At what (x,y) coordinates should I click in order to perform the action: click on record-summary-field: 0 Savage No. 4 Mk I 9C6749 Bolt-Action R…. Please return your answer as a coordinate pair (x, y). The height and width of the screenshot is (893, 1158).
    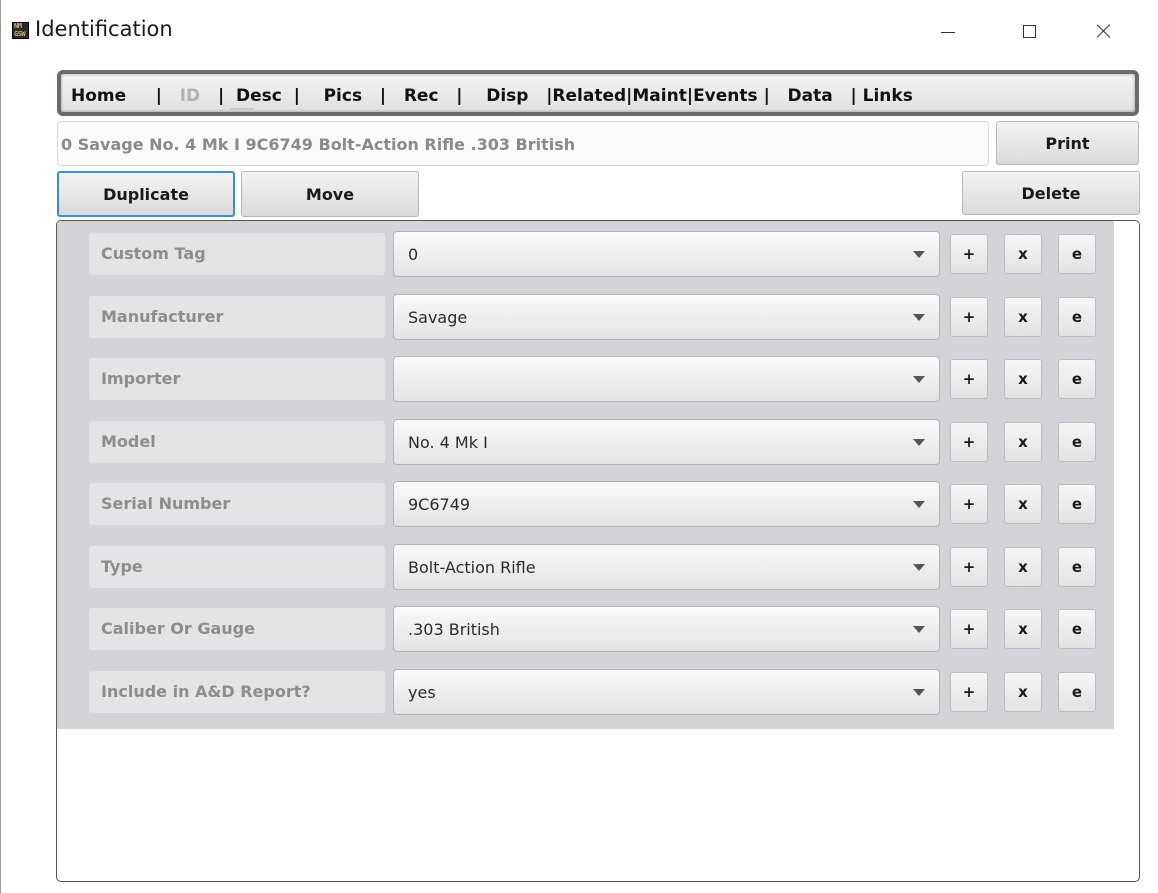
    Looking at the image, I should click on (523, 143).